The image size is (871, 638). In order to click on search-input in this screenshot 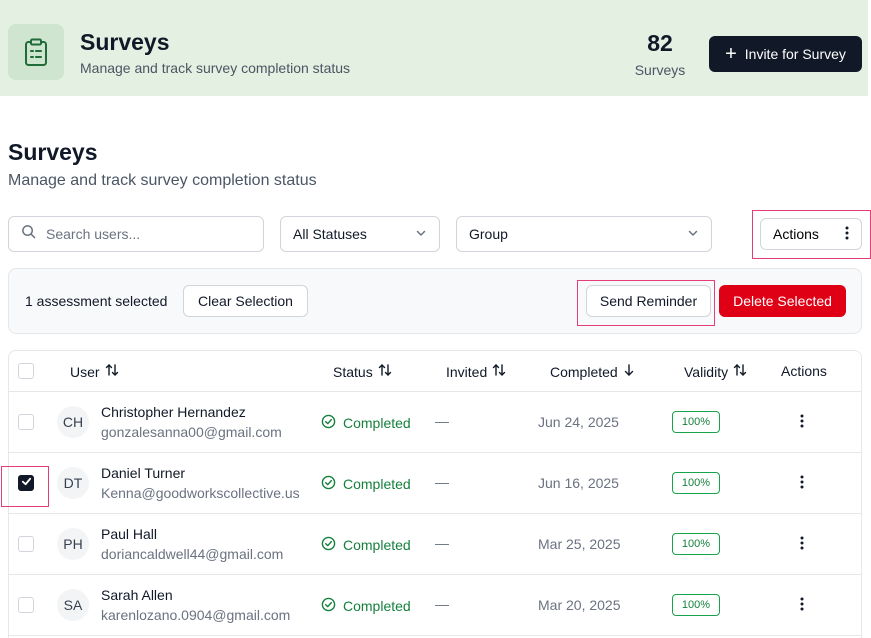, I will do `click(146, 234)`.